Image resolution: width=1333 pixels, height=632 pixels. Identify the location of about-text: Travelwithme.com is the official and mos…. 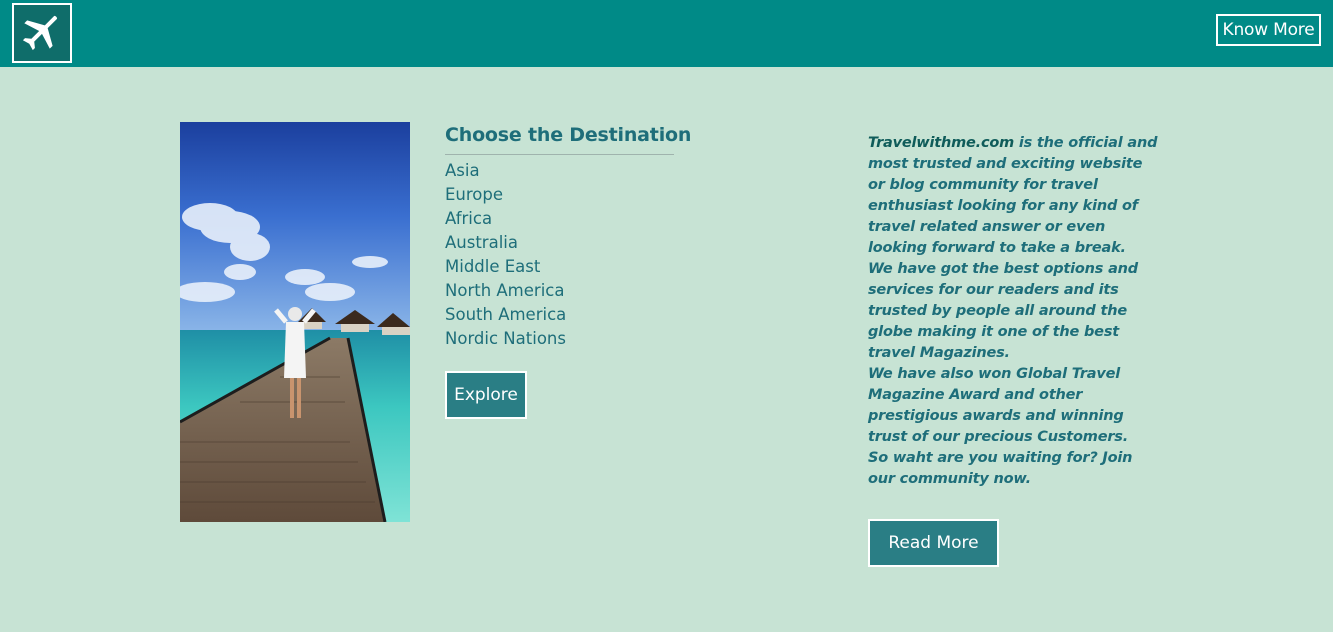
(1013, 311).